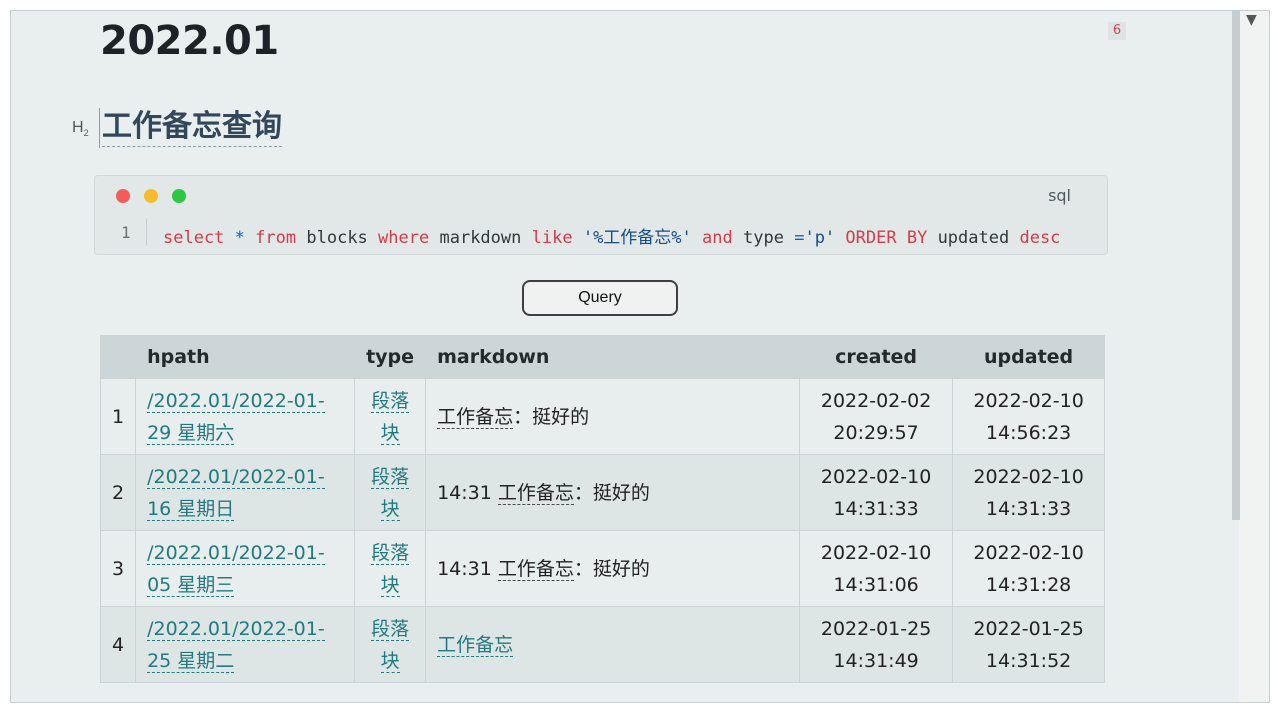  Describe the element at coordinates (1236, 265) in the screenshot. I see `scrollbar-thumb` at that location.